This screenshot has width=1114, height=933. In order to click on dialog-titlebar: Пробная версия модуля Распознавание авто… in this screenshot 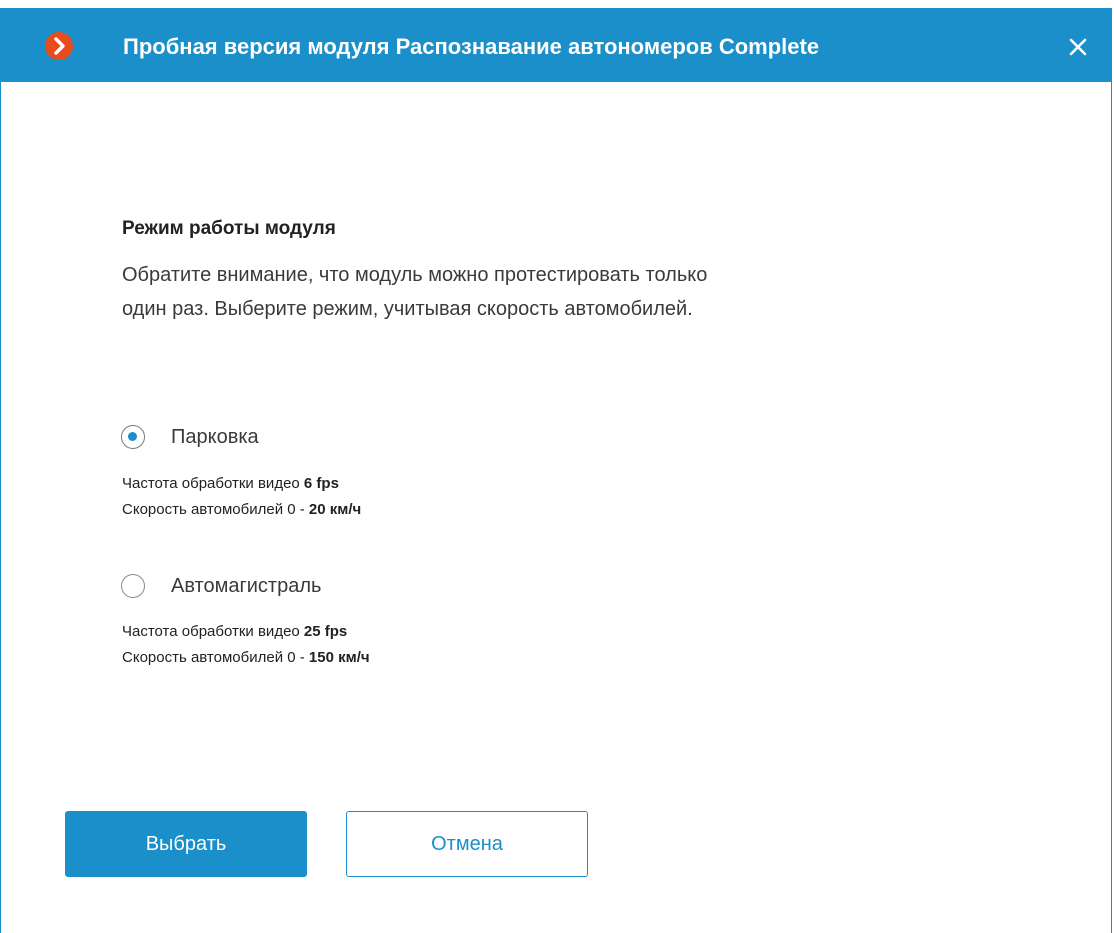, I will do `click(556, 45)`.